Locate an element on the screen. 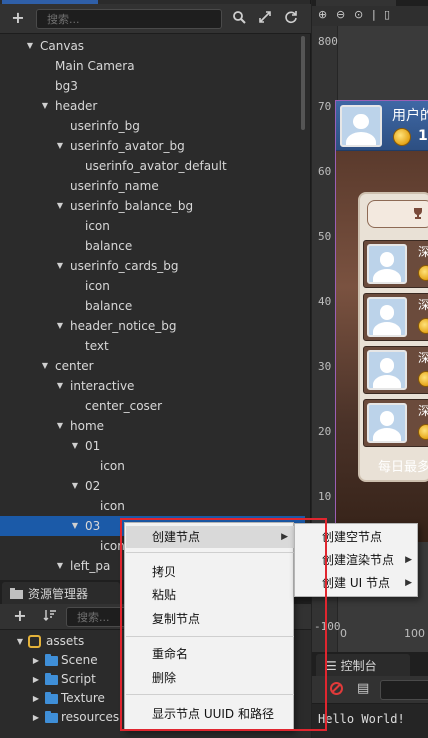  submenu-item-label: 创建空节点 is located at coordinates (352, 537).